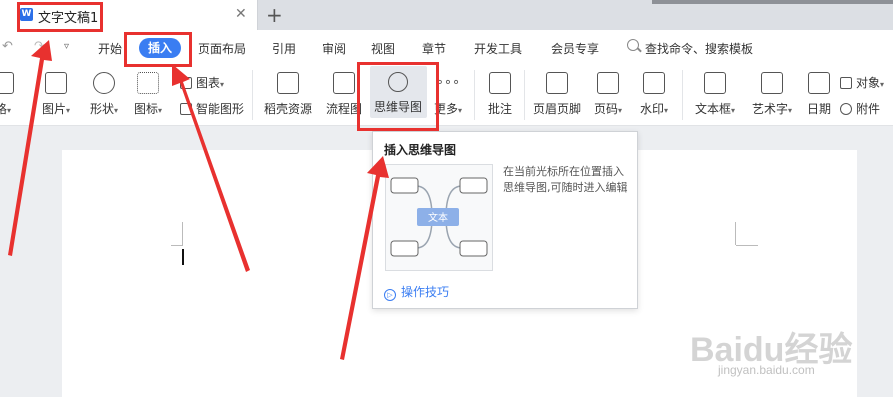 The image size is (893, 397). What do you see at coordinates (860, 108) in the screenshot?
I see `attachment-button: 附件` at bounding box center [860, 108].